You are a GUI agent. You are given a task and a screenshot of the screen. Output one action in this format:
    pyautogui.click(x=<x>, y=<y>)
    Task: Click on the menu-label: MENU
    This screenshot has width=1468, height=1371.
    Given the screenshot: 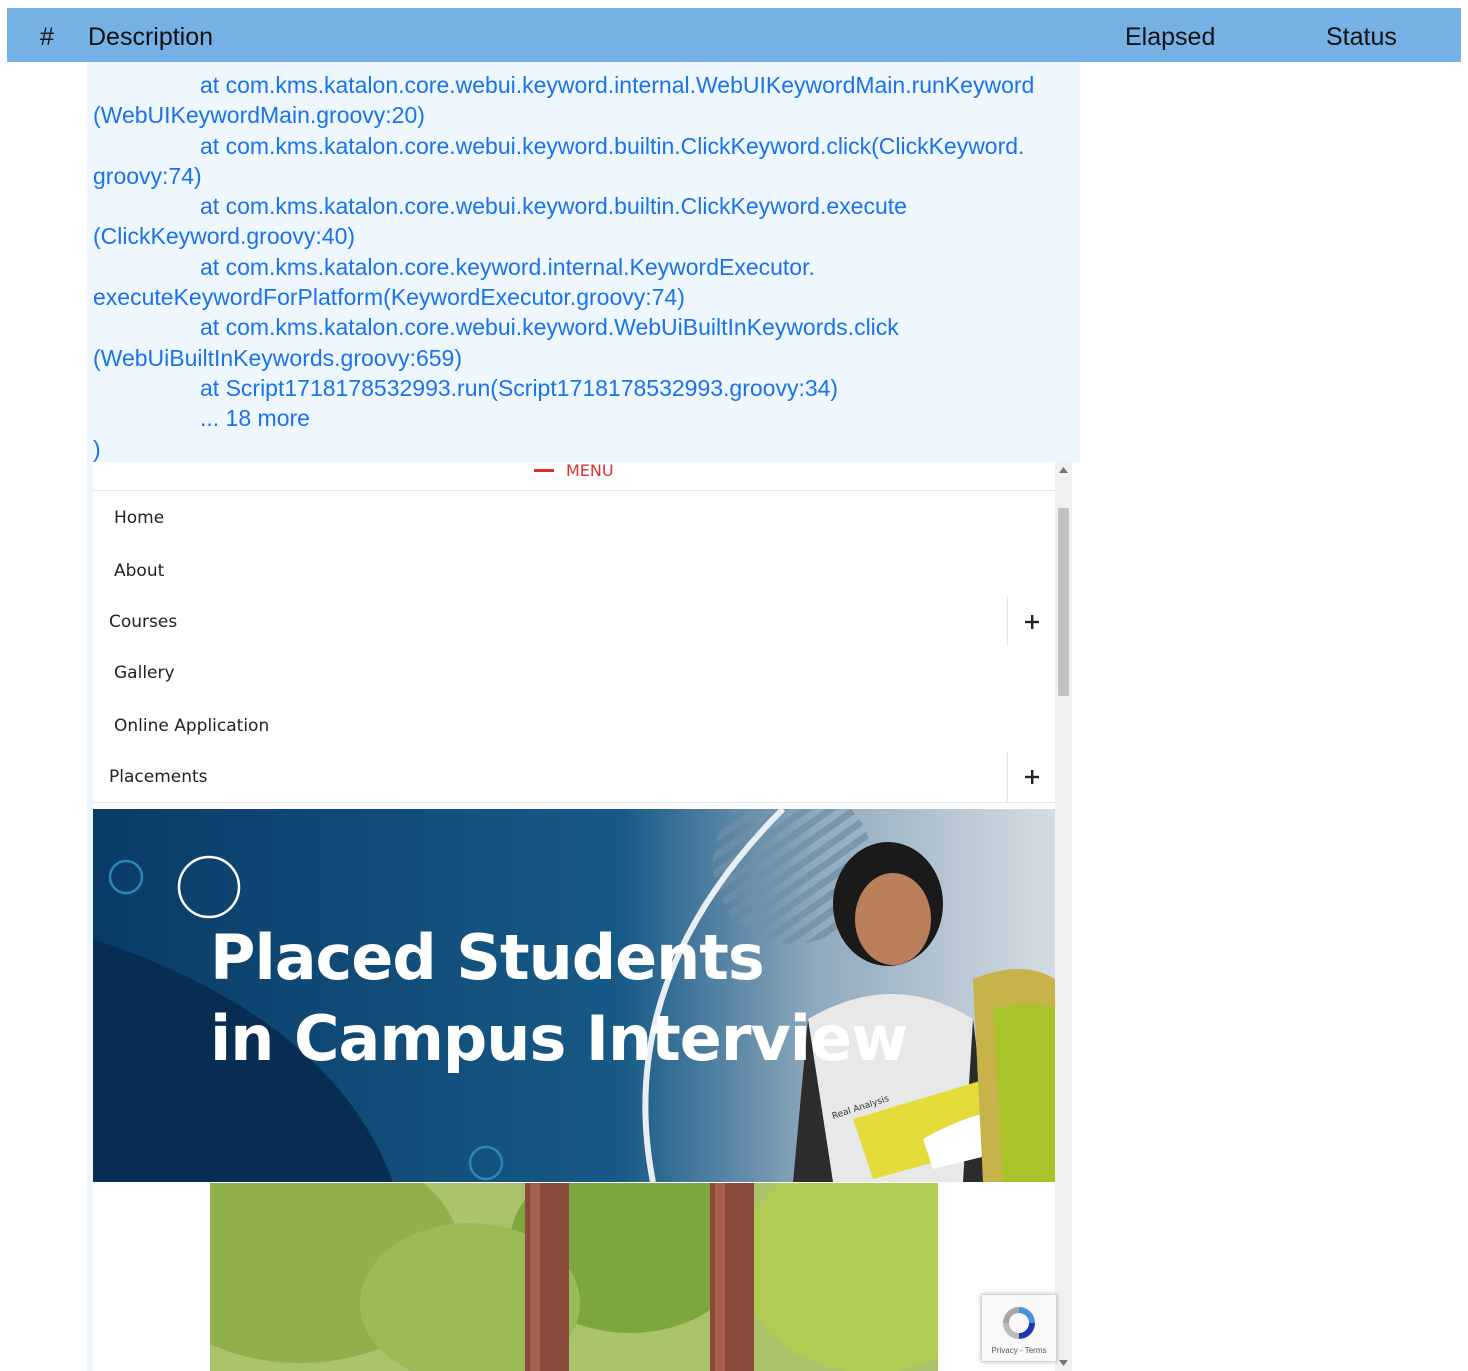 What is the action you would take?
    pyautogui.click(x=590, y=471)
    